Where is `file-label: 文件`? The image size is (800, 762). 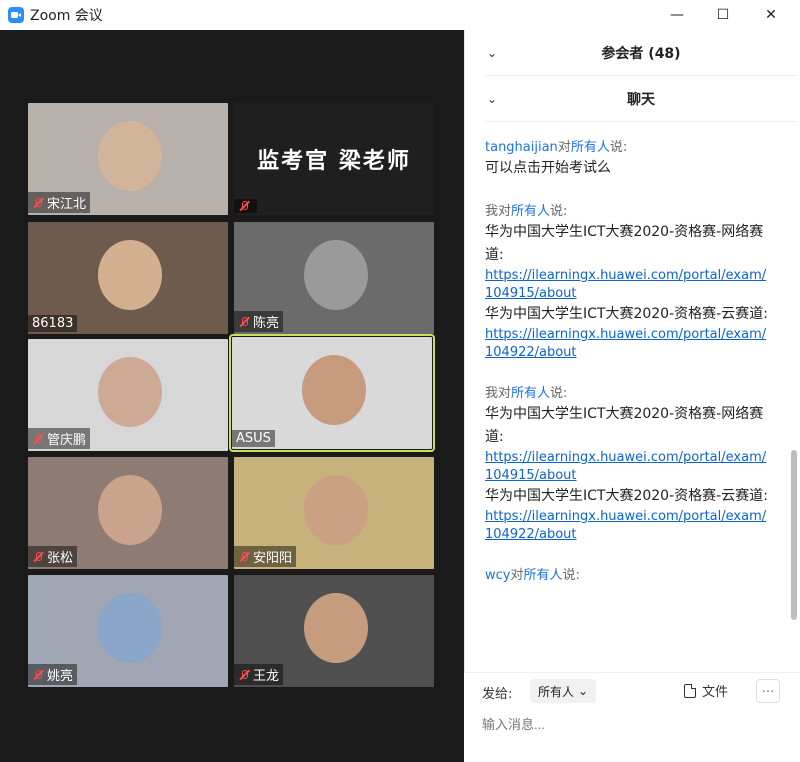
file-label: 文件 is located at coordinates (715, 692).